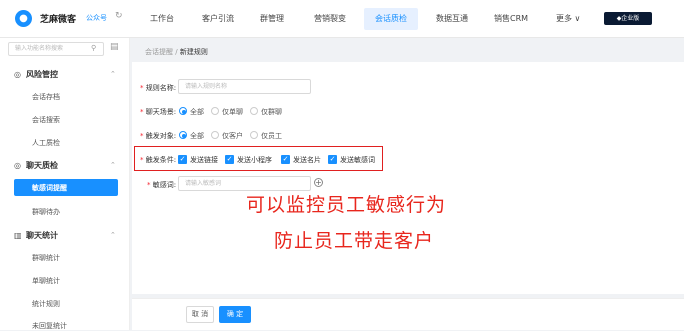 This screenshot has height=331, width=684. I want to click on nav-group-management: 群管理, so click(272, 18).